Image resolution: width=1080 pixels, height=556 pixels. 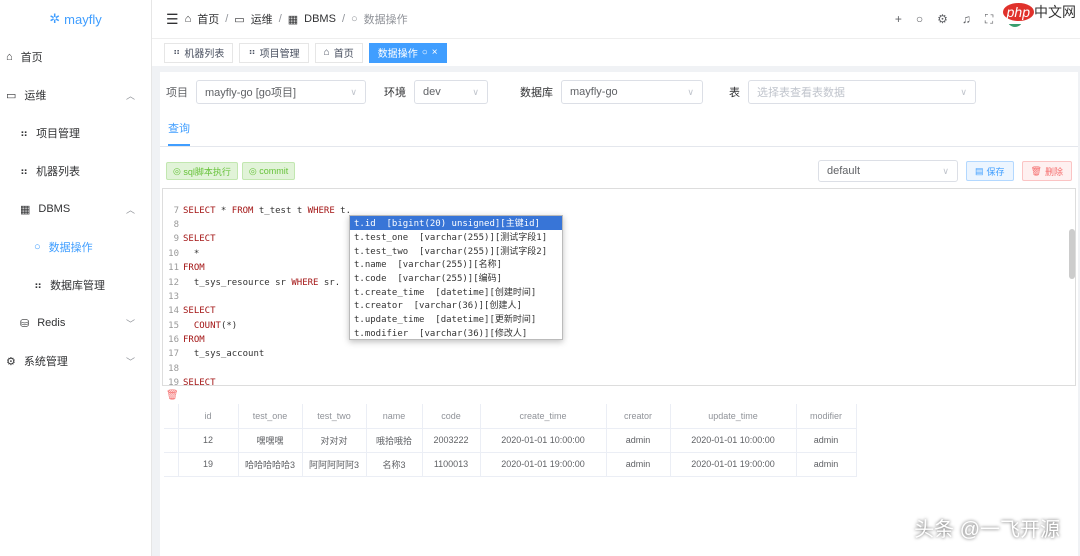 I want to click on column-header: modifier, so click(x=826, y=416).